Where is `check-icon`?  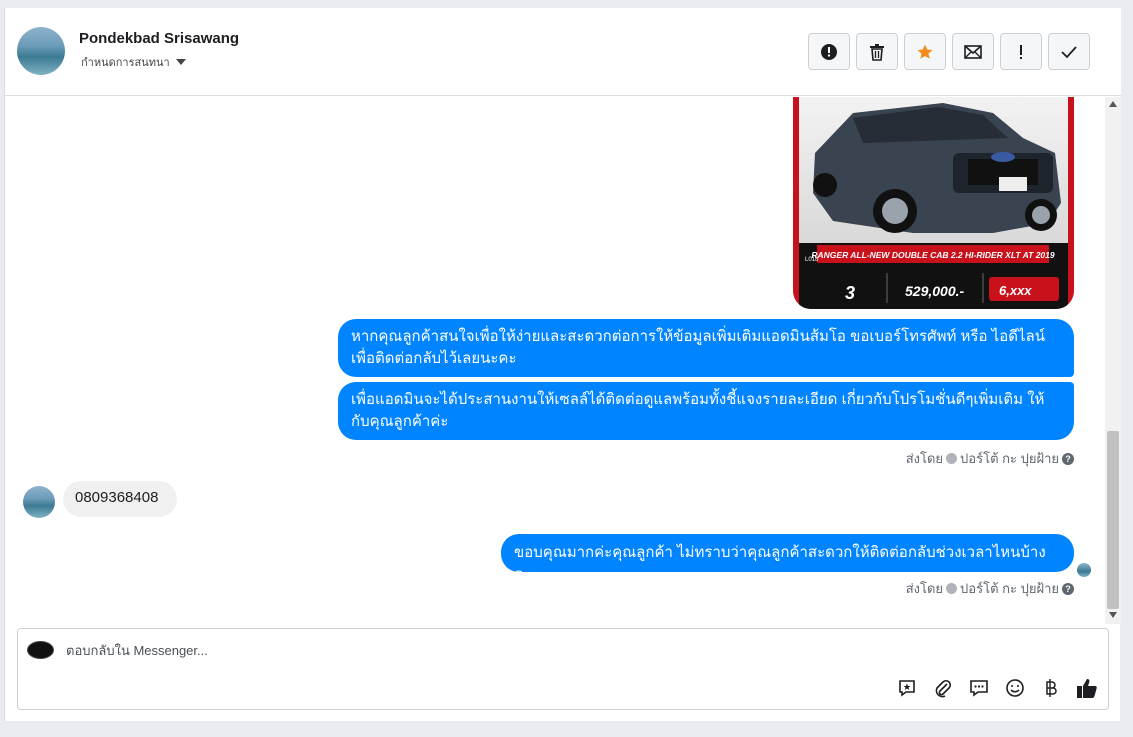 check-icon is located at coordinates (1069, 51).